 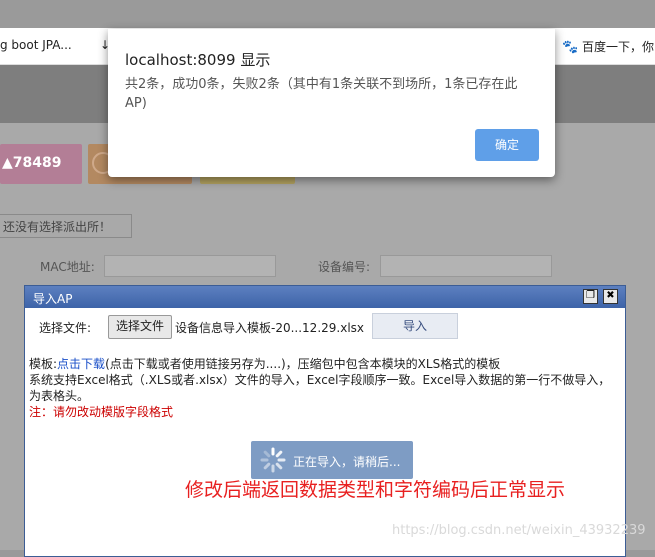 What do you see at coordinates (198, 60) in the screenshot?
I see `alert-title: localhost:8099 显示` at bounding box center [198, 60].